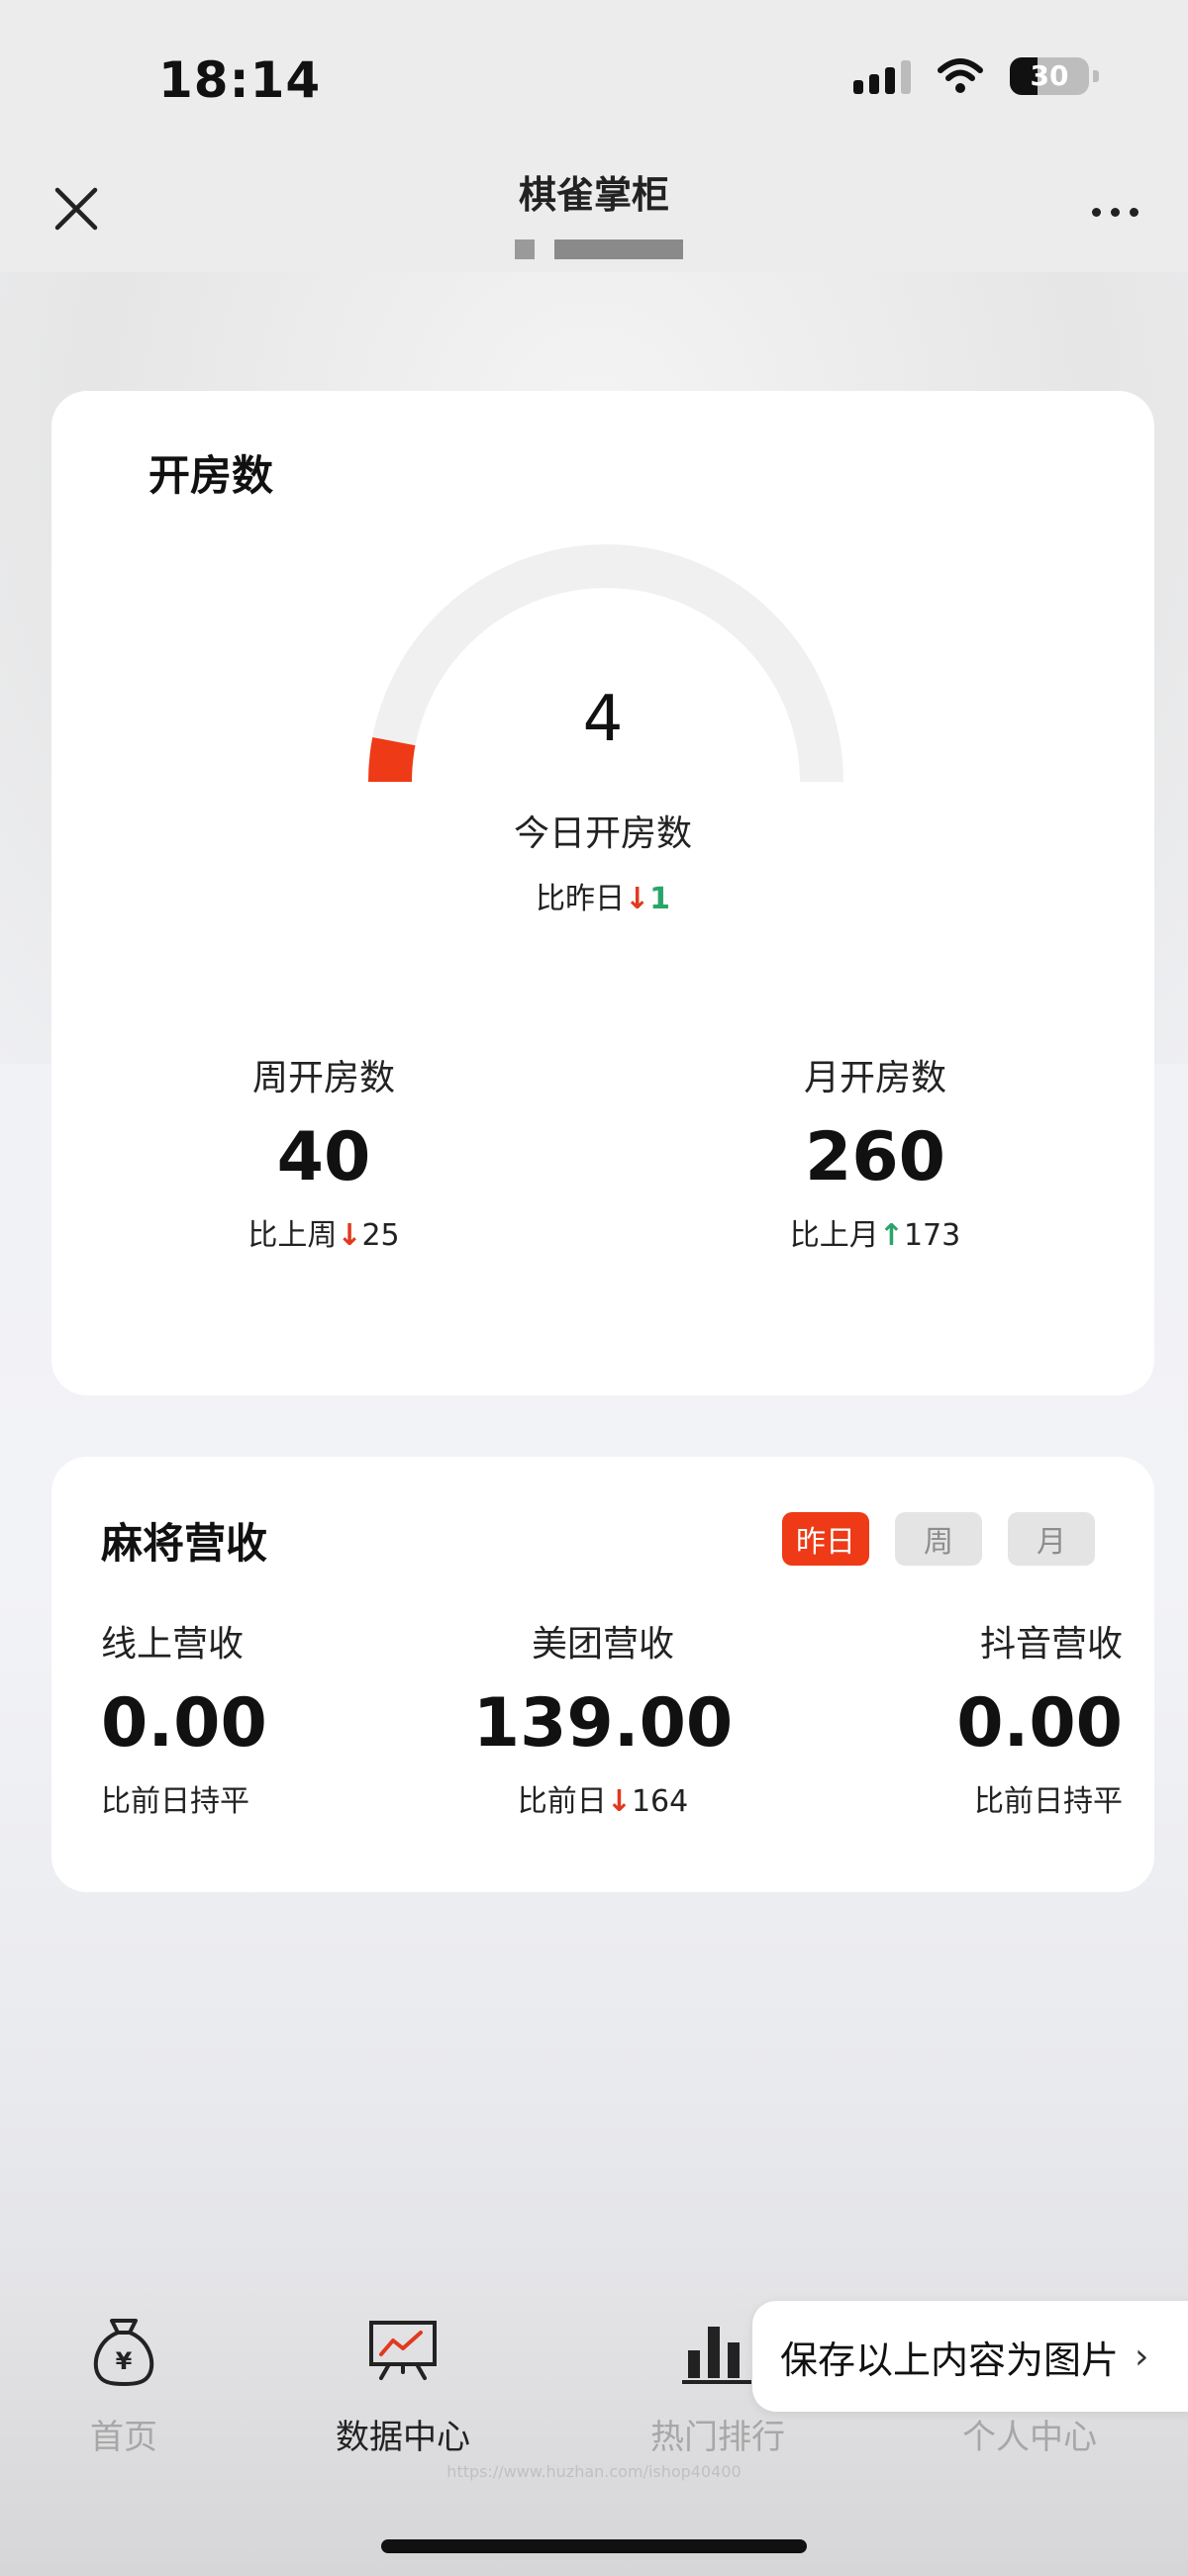 This screenshot has width=1188, height=2576. What do you see at coordinates (826, 1539) in the screenshot?
I see `period-yesterday-button: 昨日` at bounding box center [826, 1539].